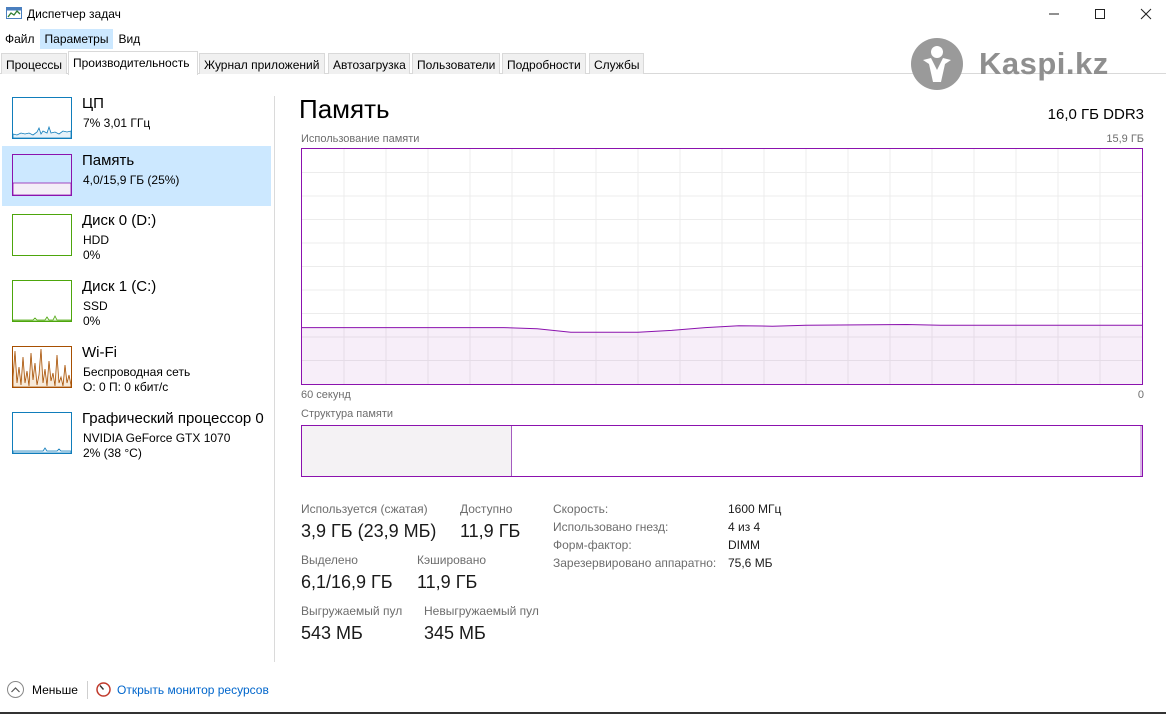  I want to click on resource-monitor-icon, so click(103, 689).